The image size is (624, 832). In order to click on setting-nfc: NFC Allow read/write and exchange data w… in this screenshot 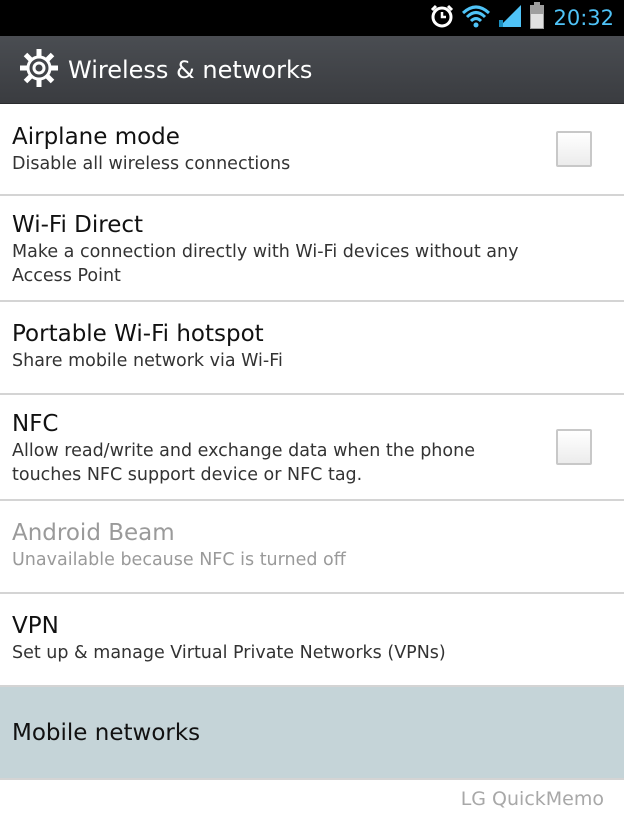, I will do `click(312, 448)`.